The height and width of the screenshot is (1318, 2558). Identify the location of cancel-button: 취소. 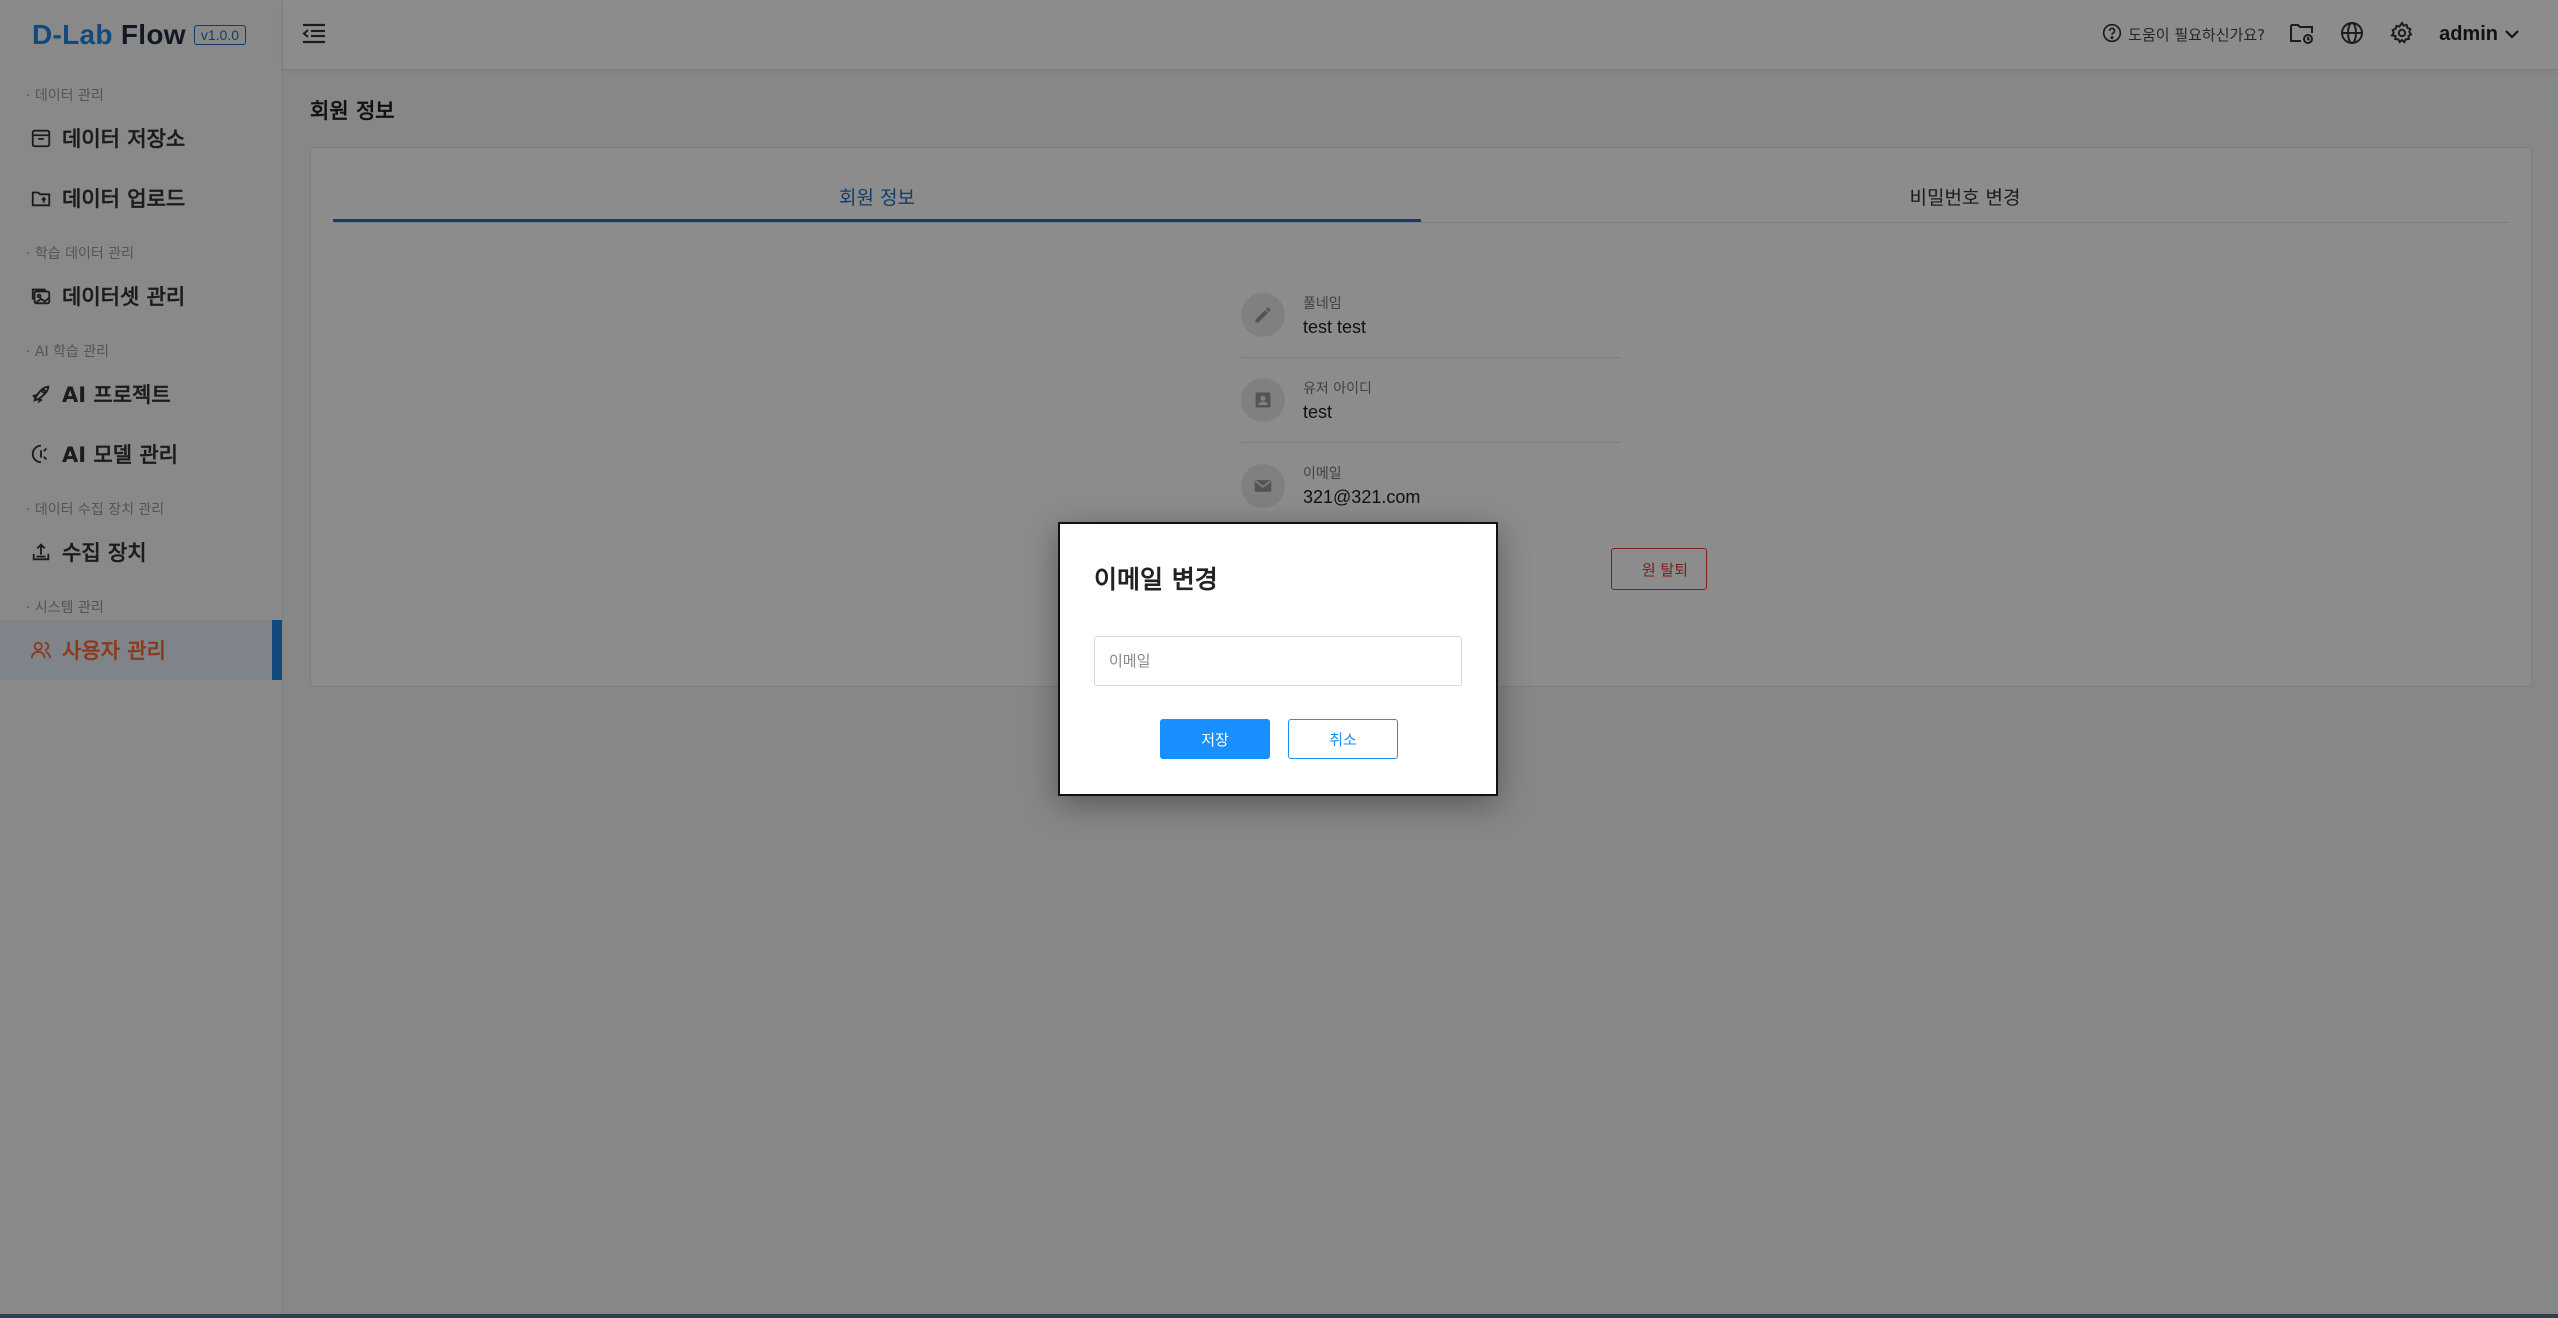
(1343, 739).